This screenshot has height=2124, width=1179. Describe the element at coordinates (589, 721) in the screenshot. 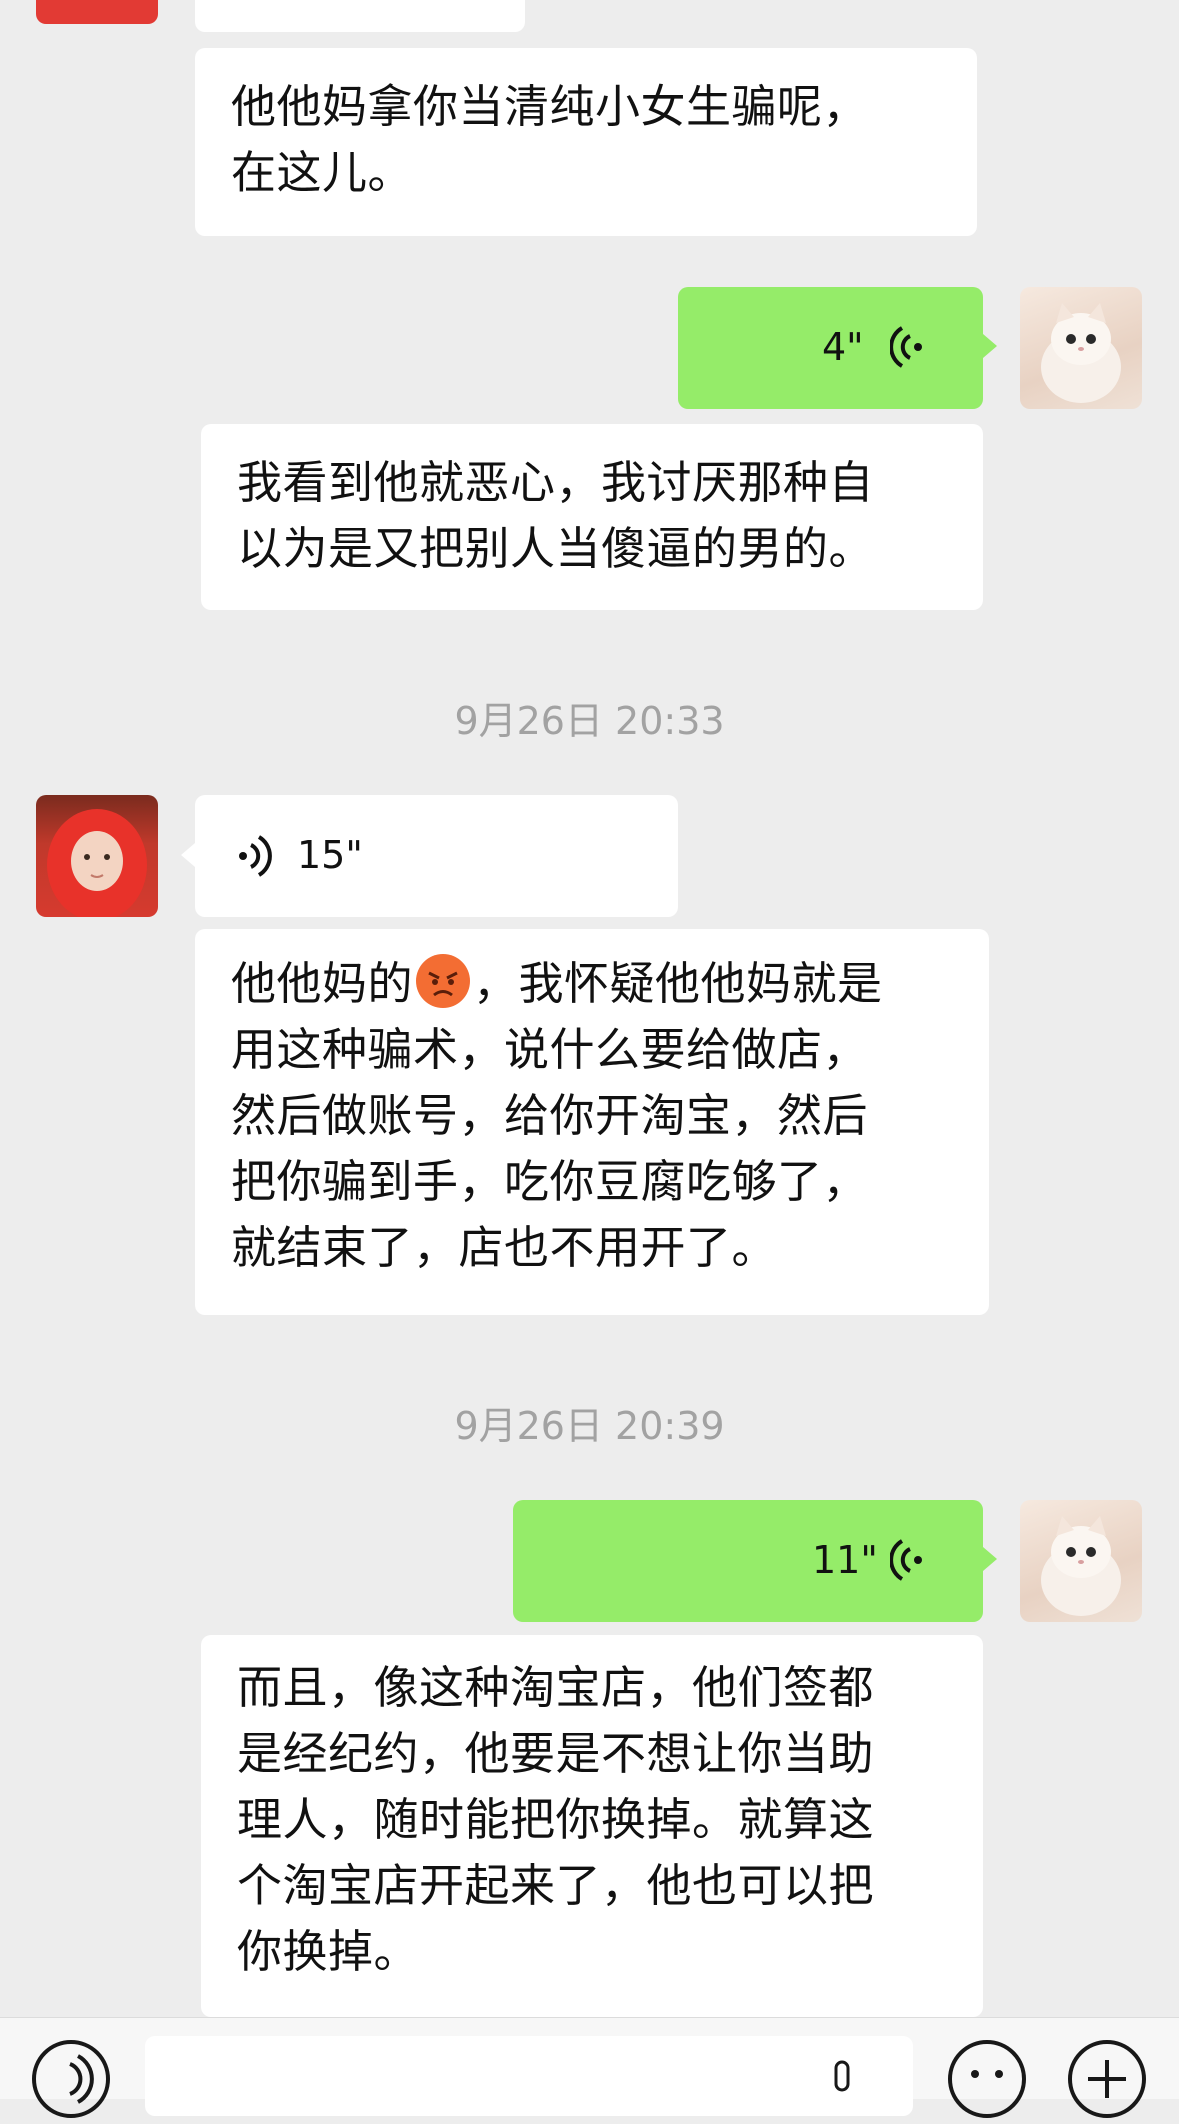

I see `timestamp: 9月26日 20:33` at that location.